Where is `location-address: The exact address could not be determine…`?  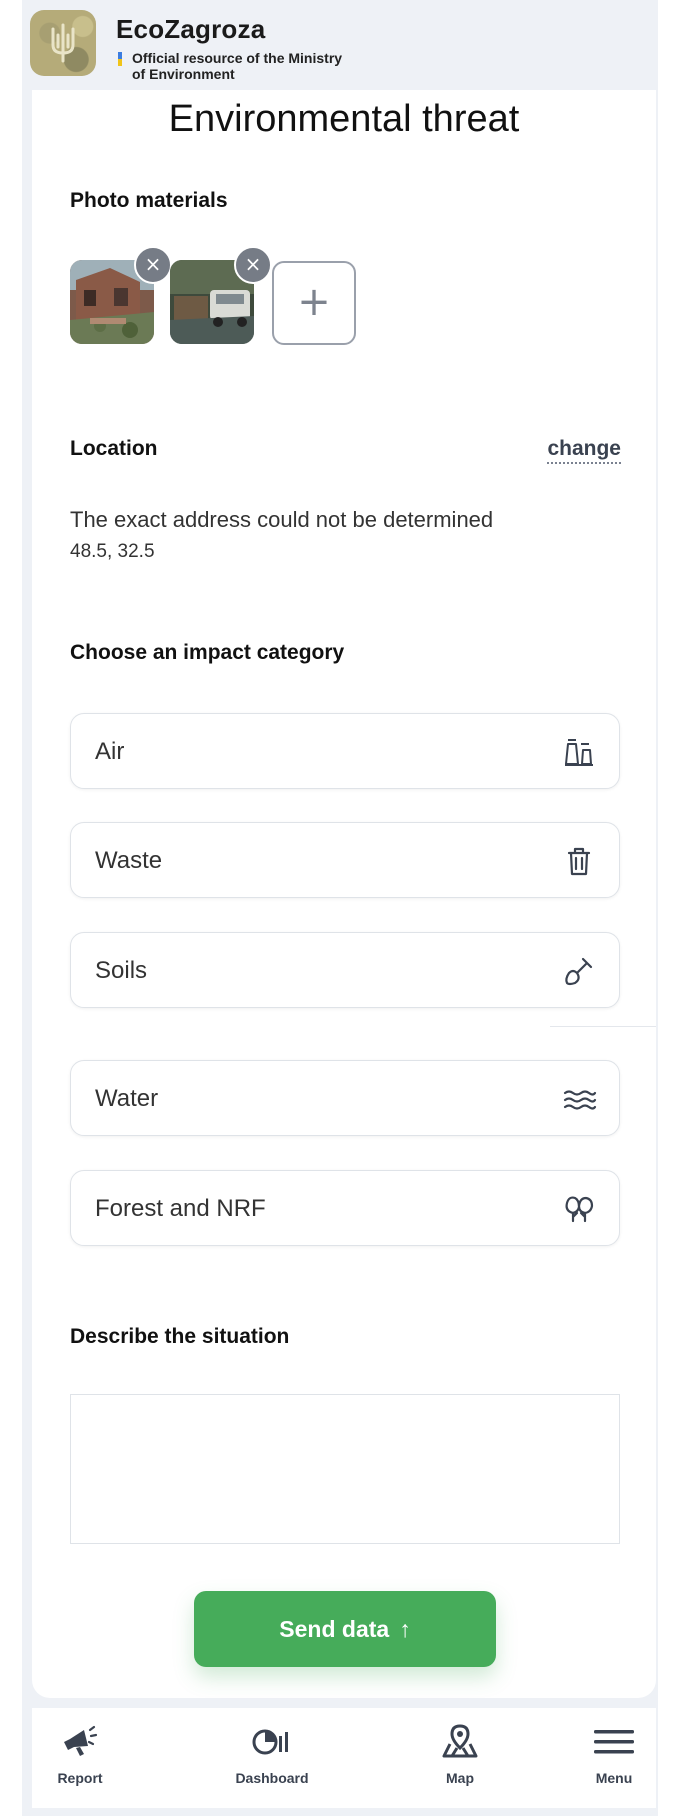 location-address: The exact address could not be determine… is located at coordinates (282, 519).